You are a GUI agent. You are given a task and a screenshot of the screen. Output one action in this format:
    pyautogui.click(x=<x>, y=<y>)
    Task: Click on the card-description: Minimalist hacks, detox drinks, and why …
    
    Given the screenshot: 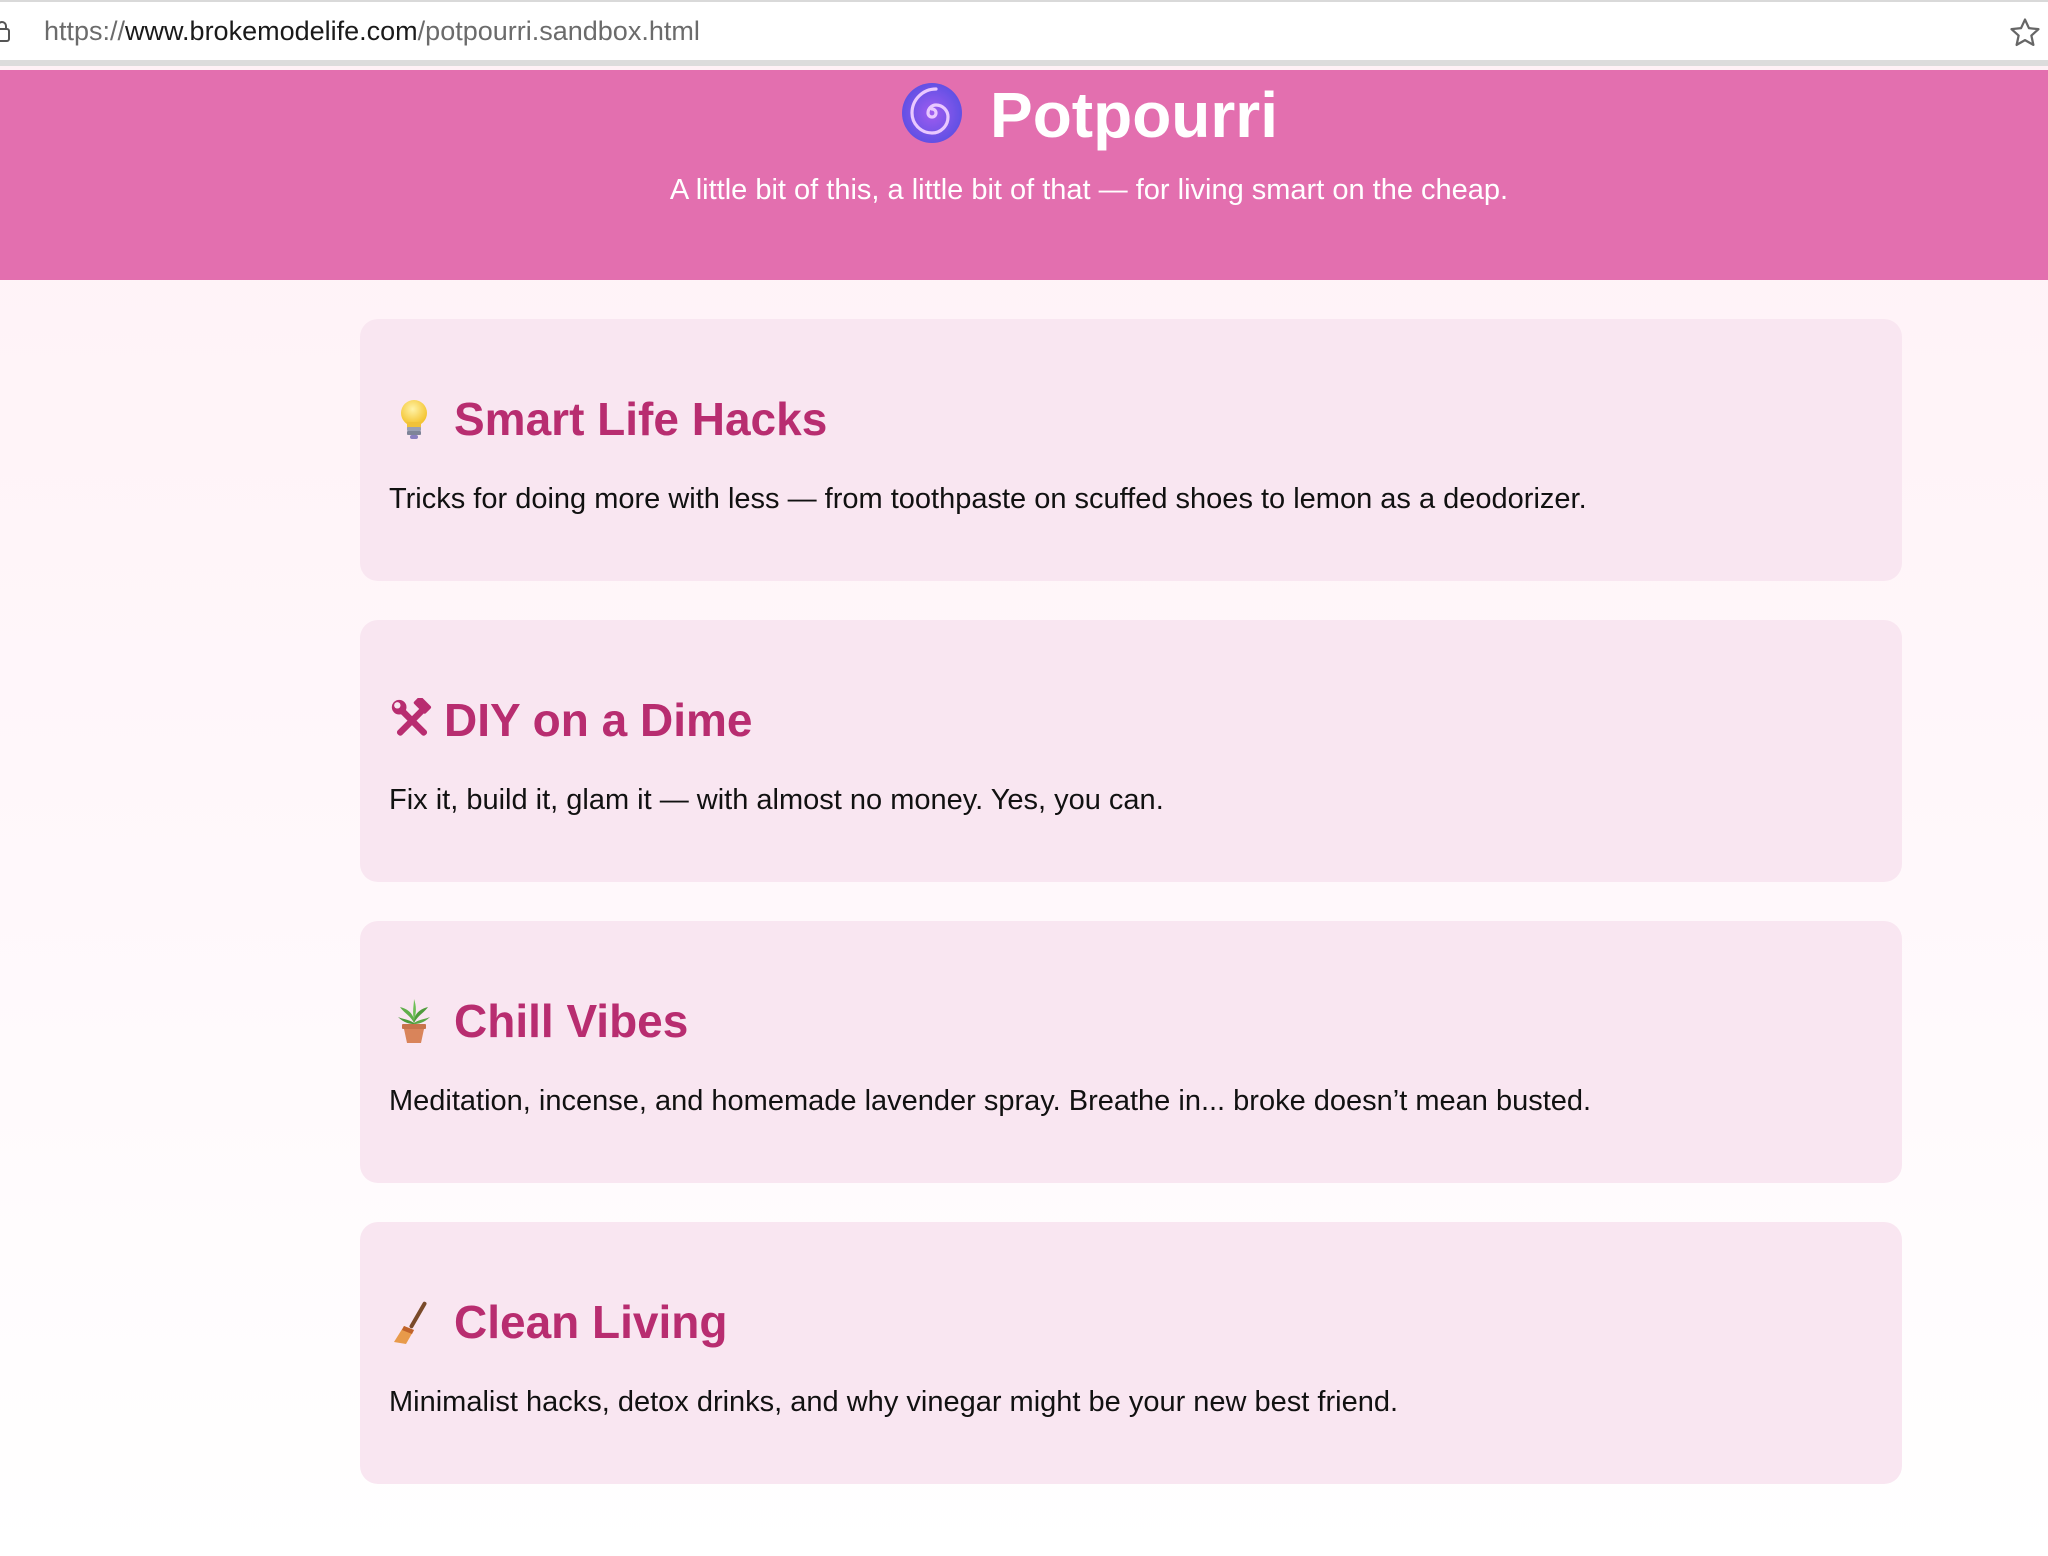 What is the action you would take?
    pyautogui.click(x=894, y=1402)
    